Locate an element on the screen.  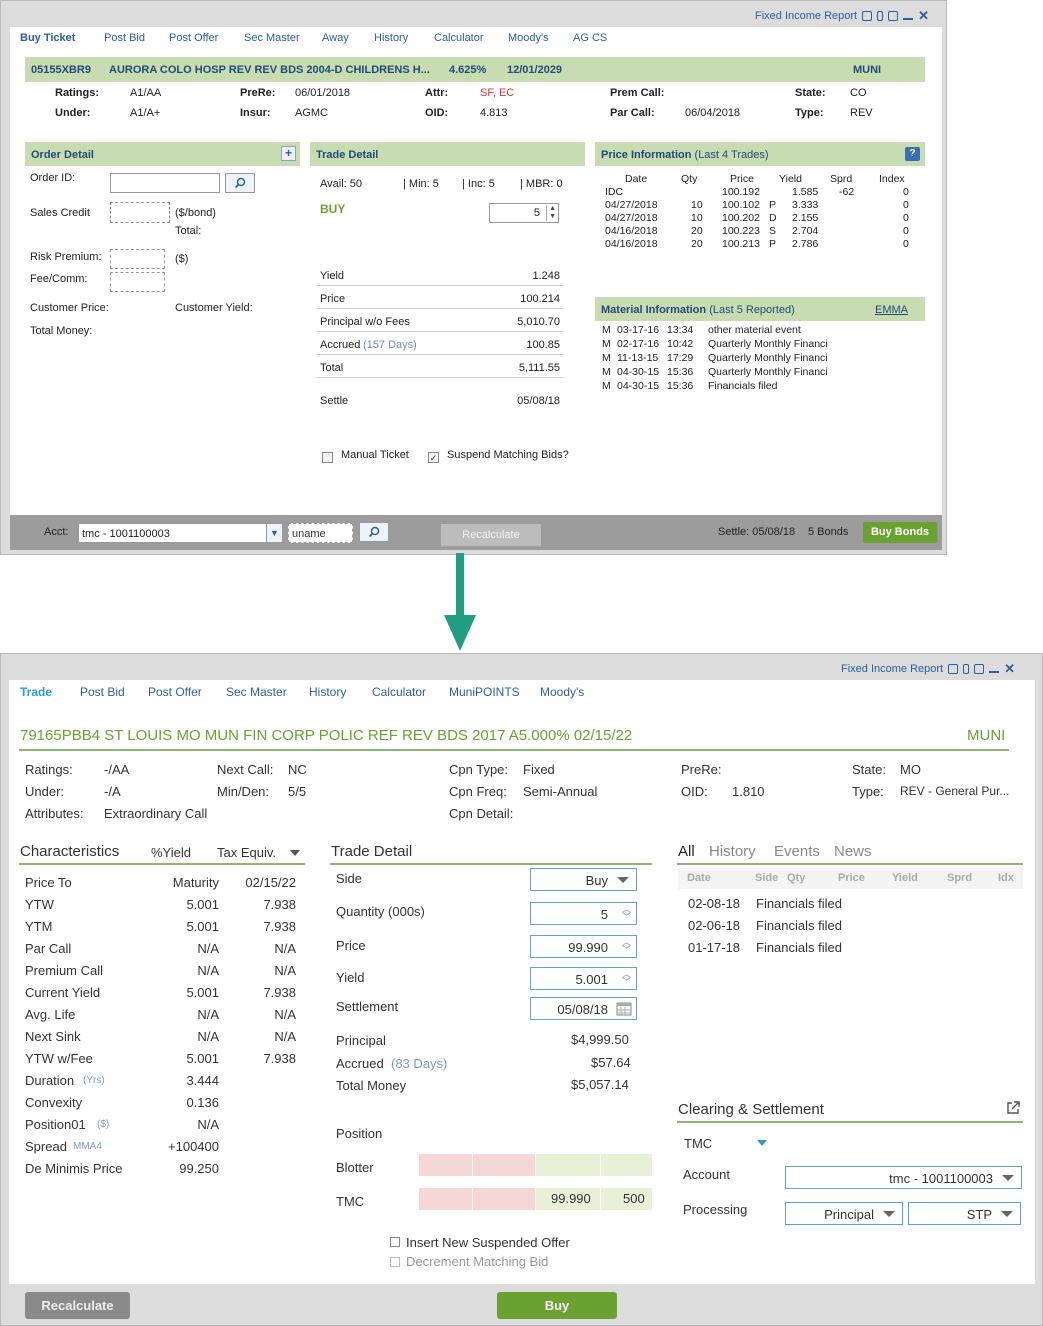
price-cell: 100.202 is located at coordinates (741, 218).